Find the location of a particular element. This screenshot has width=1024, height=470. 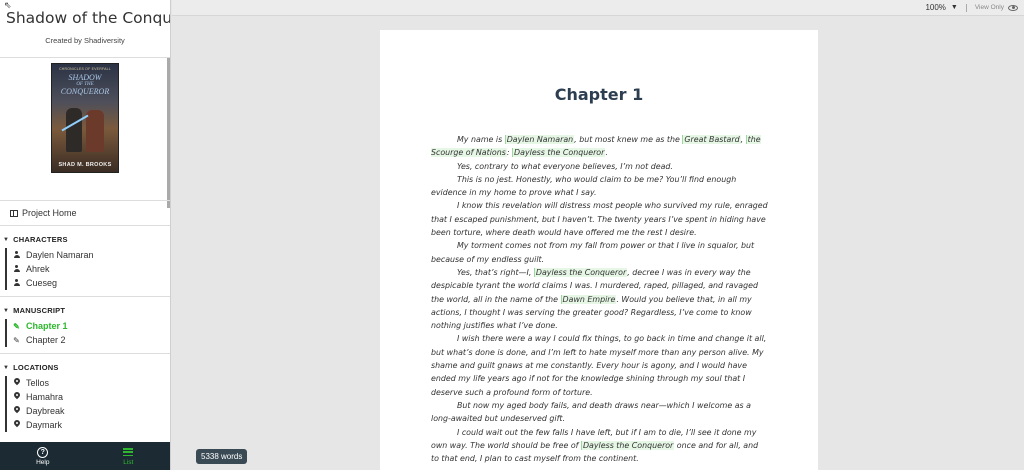

help-label: Help is located at coordinates (43, 462).